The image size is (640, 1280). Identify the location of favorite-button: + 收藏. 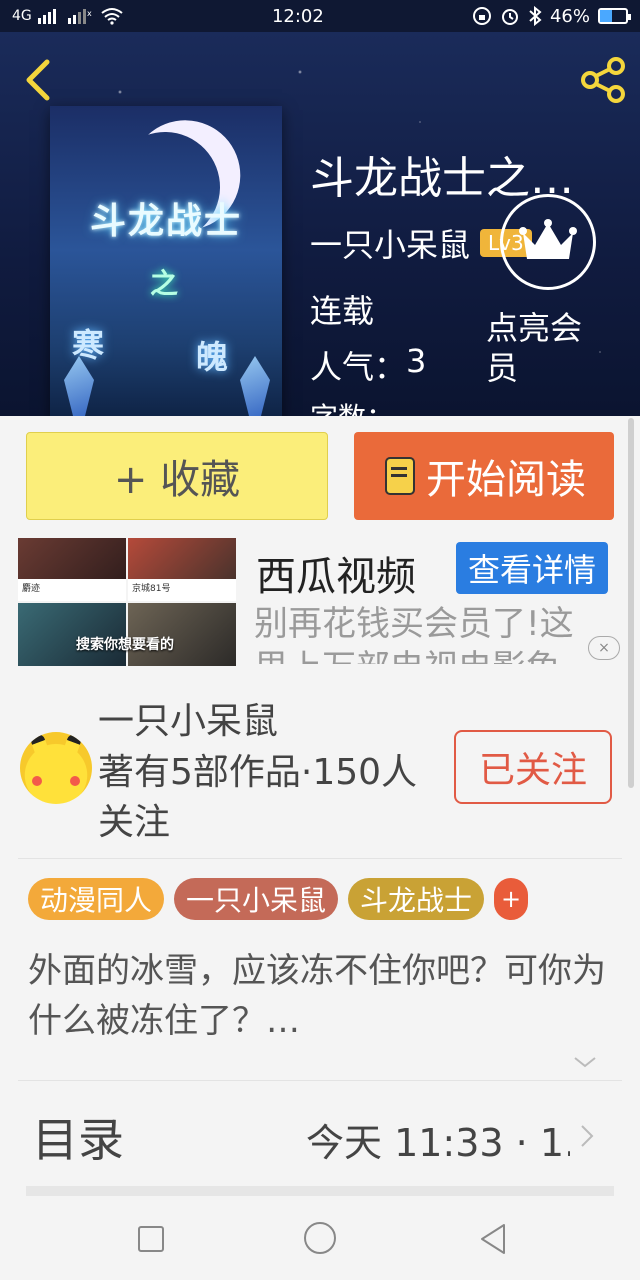
(177, 476).